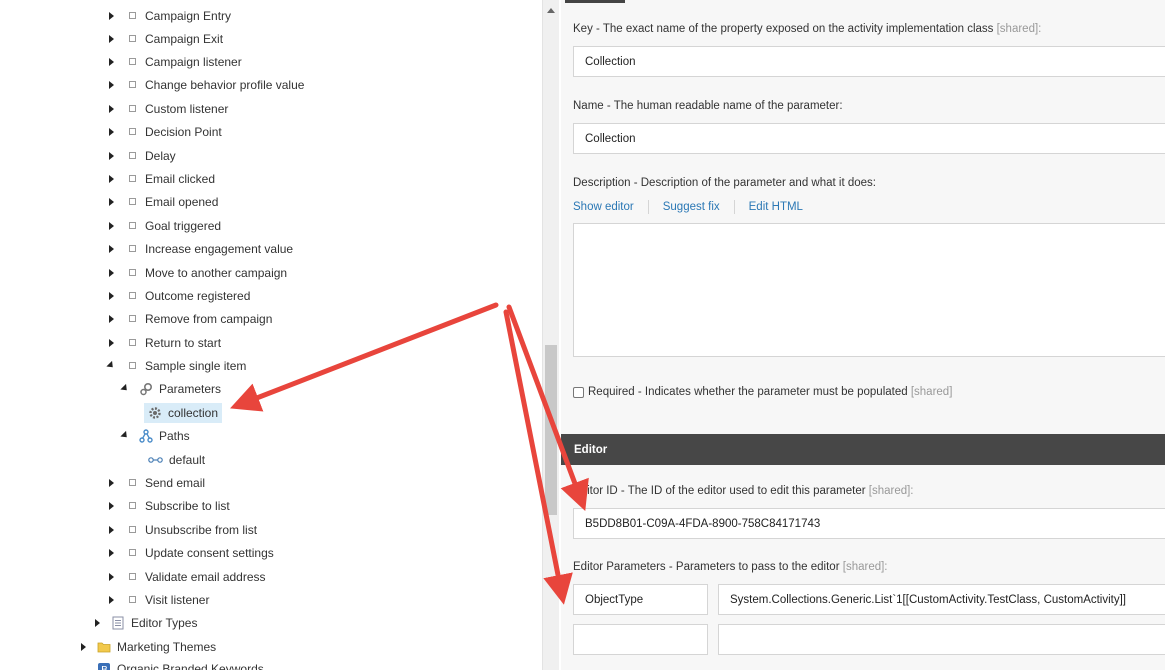 The width and height of the screenshot is (1165, 670). What do you see at coordinates (183, 225) in the screenshot?
I see `tree-item-label: Goal triggered` at bounding box center [183, 225].